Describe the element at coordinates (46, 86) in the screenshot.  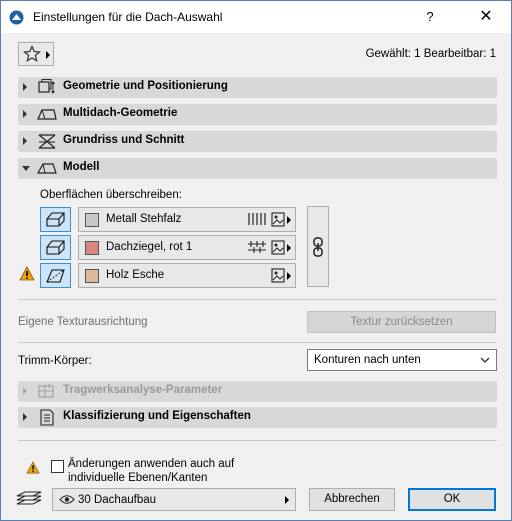
I see `geometry-icon` at that location.